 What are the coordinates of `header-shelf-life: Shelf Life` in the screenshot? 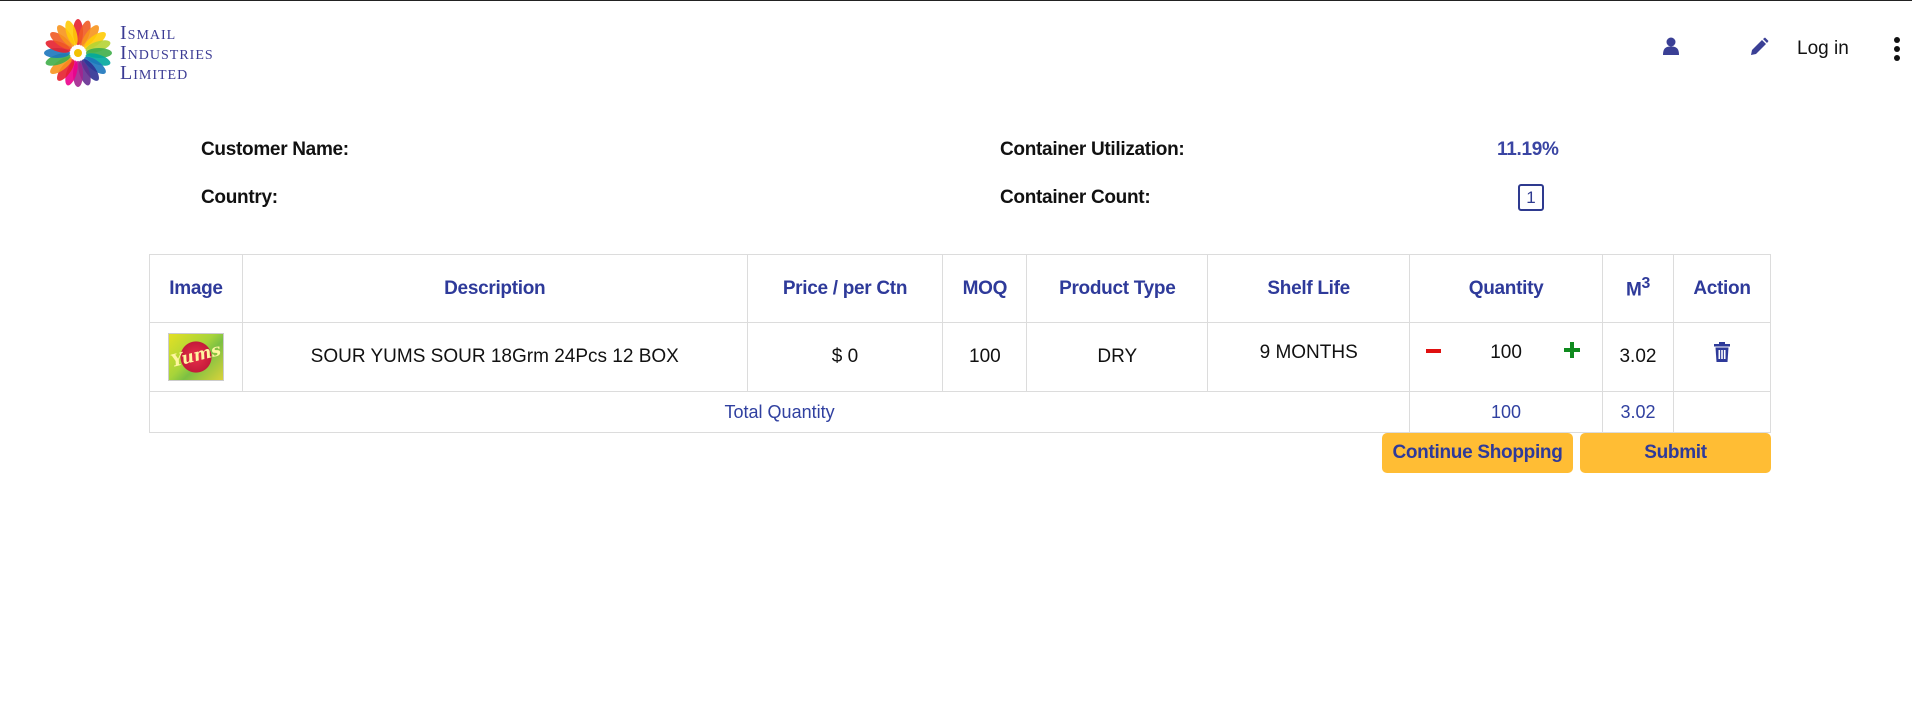 It's located at (1309, 288).